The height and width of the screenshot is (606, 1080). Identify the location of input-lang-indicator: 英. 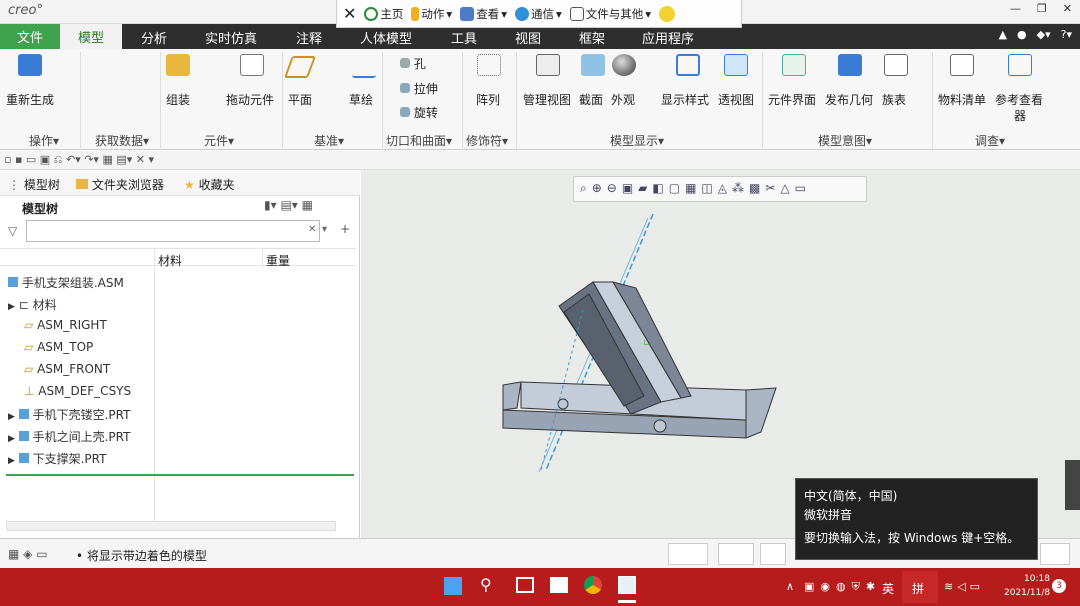
(888, 588).